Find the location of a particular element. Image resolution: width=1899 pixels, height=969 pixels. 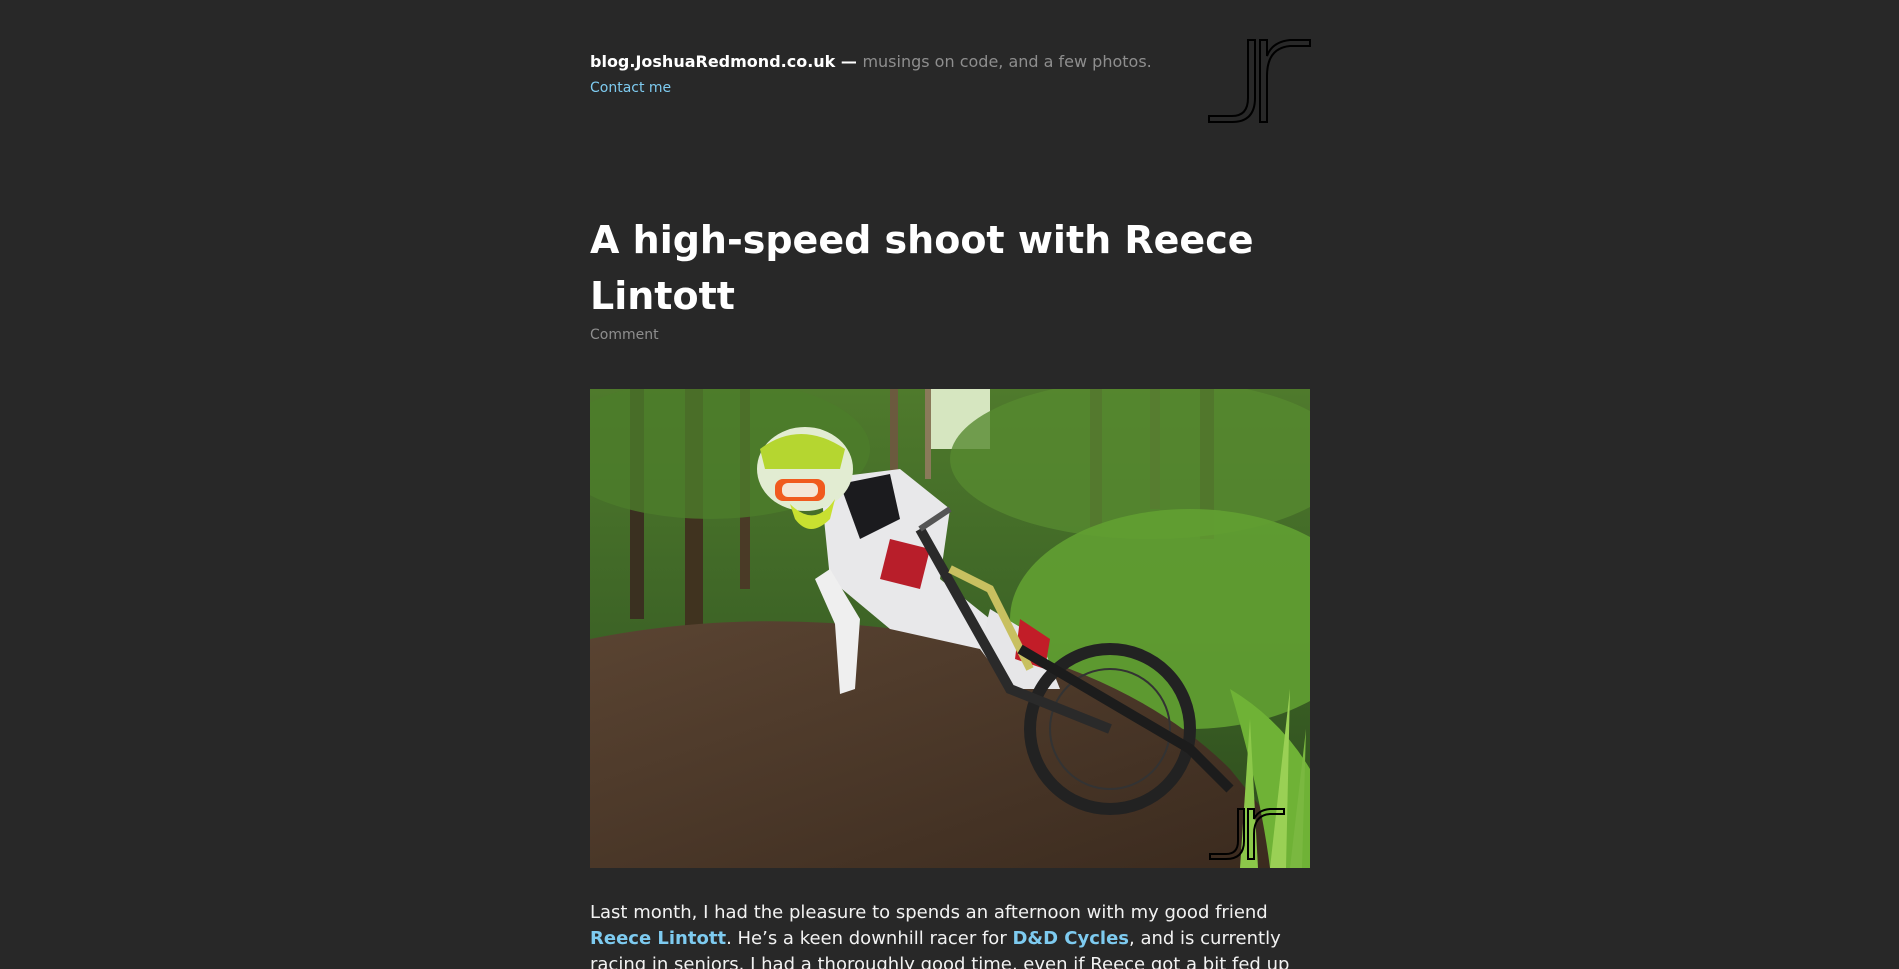

site-tagline: musings on code, and a few photos. is located at coordinates (1007, 61).